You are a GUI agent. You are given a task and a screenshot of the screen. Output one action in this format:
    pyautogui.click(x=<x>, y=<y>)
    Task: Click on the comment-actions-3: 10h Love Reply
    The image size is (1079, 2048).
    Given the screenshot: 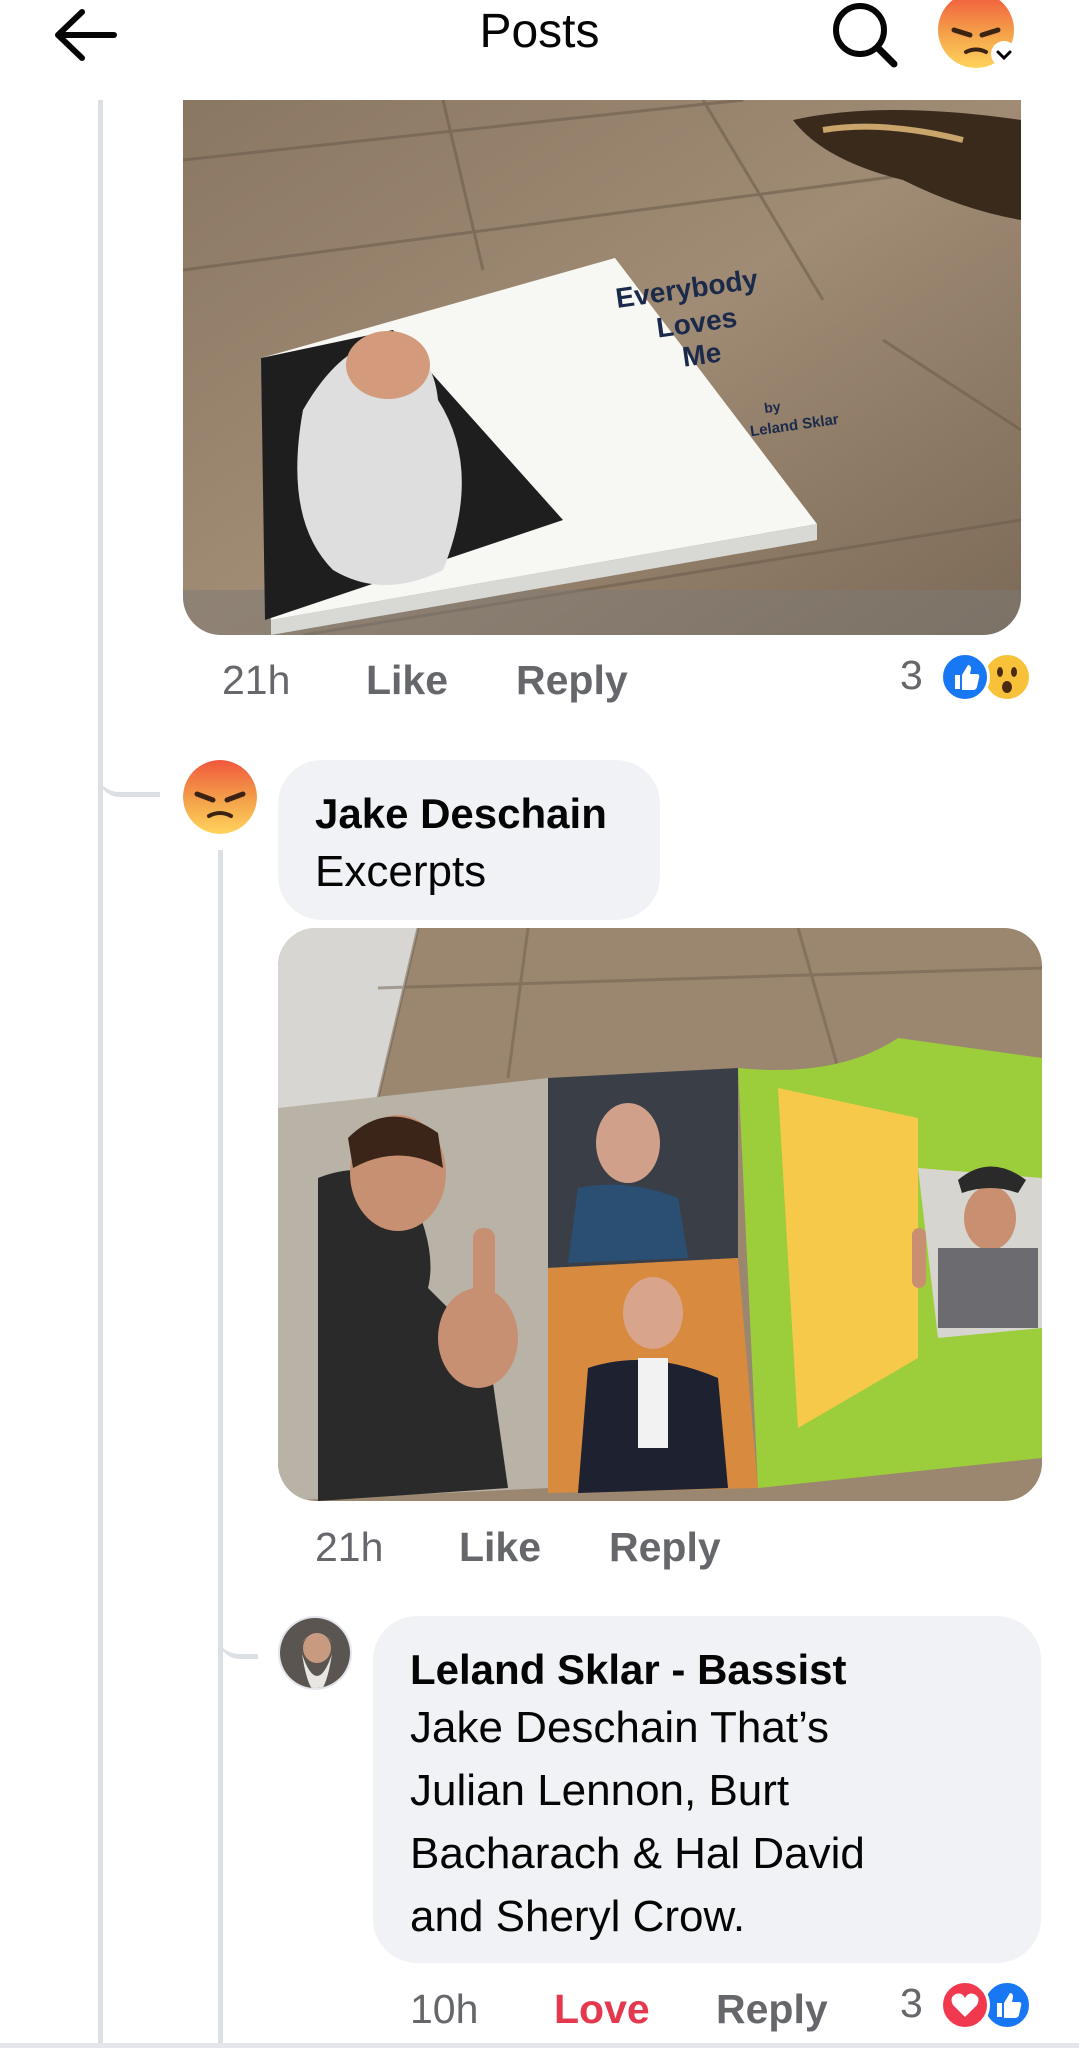 What is the action you would take?
    pyautogui.click(x=640, y=2010)
    